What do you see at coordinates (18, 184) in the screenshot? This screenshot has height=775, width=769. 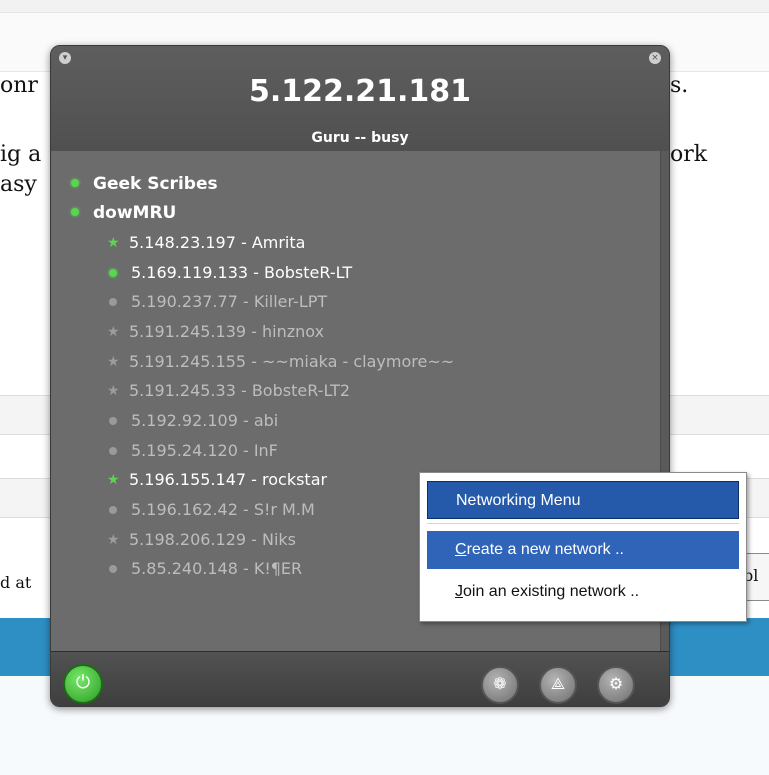 I see `page-text-line-5: asy` at bounding box center [18, 184].